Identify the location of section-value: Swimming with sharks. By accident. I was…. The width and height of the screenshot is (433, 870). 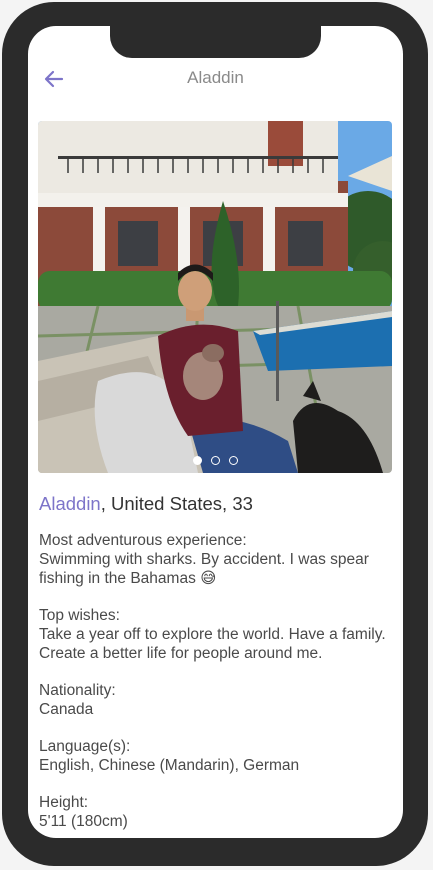
(204, 569).